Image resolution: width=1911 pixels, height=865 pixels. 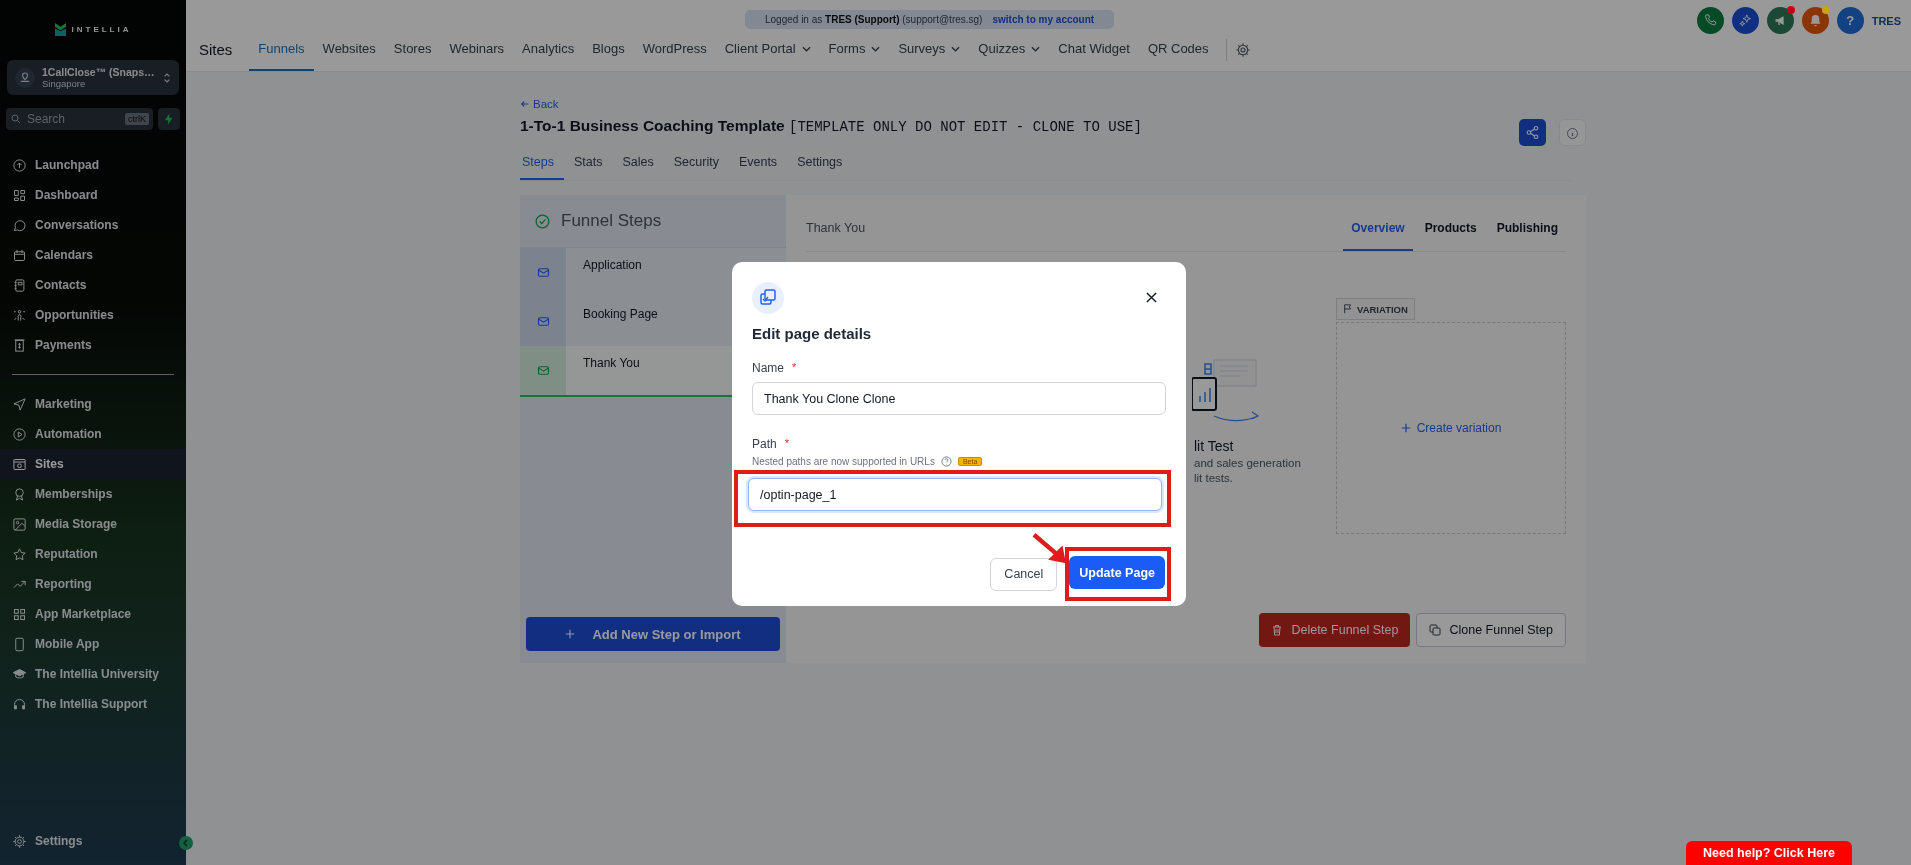 I want to click on page-tab: Sales, so click(x=638, y=164).